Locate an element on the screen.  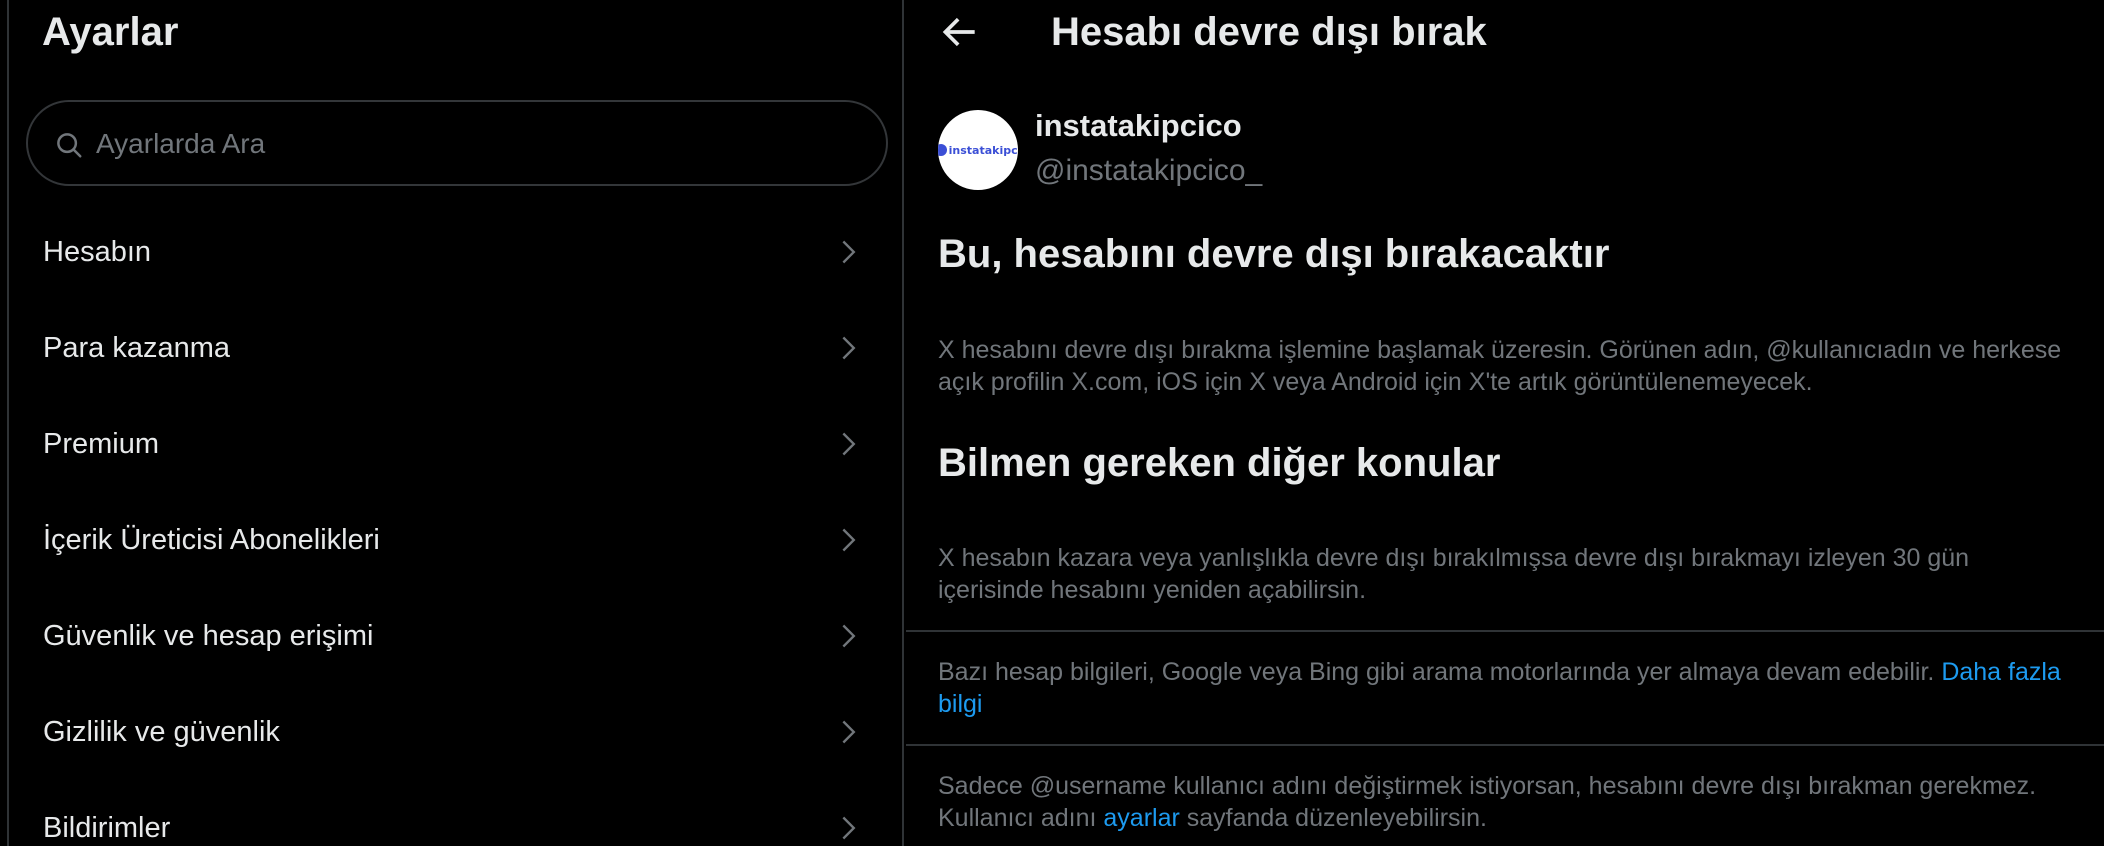
settings-item-premium: Premium is located at coordinates (455, 444).